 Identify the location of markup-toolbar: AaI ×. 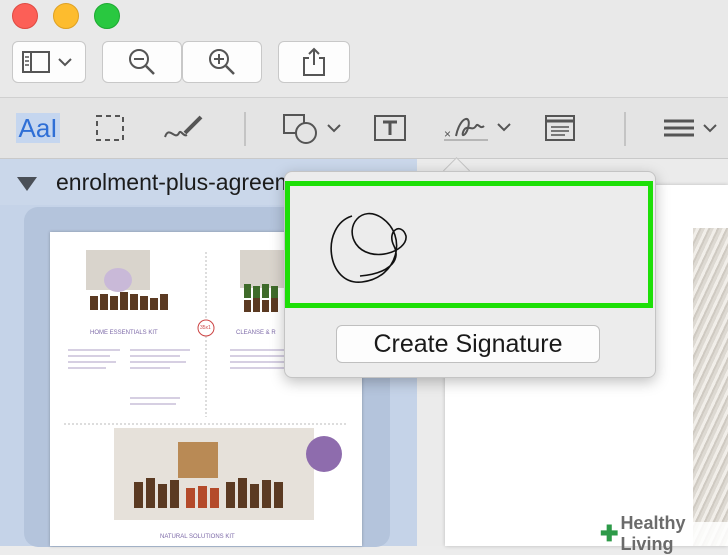
(364, 128).